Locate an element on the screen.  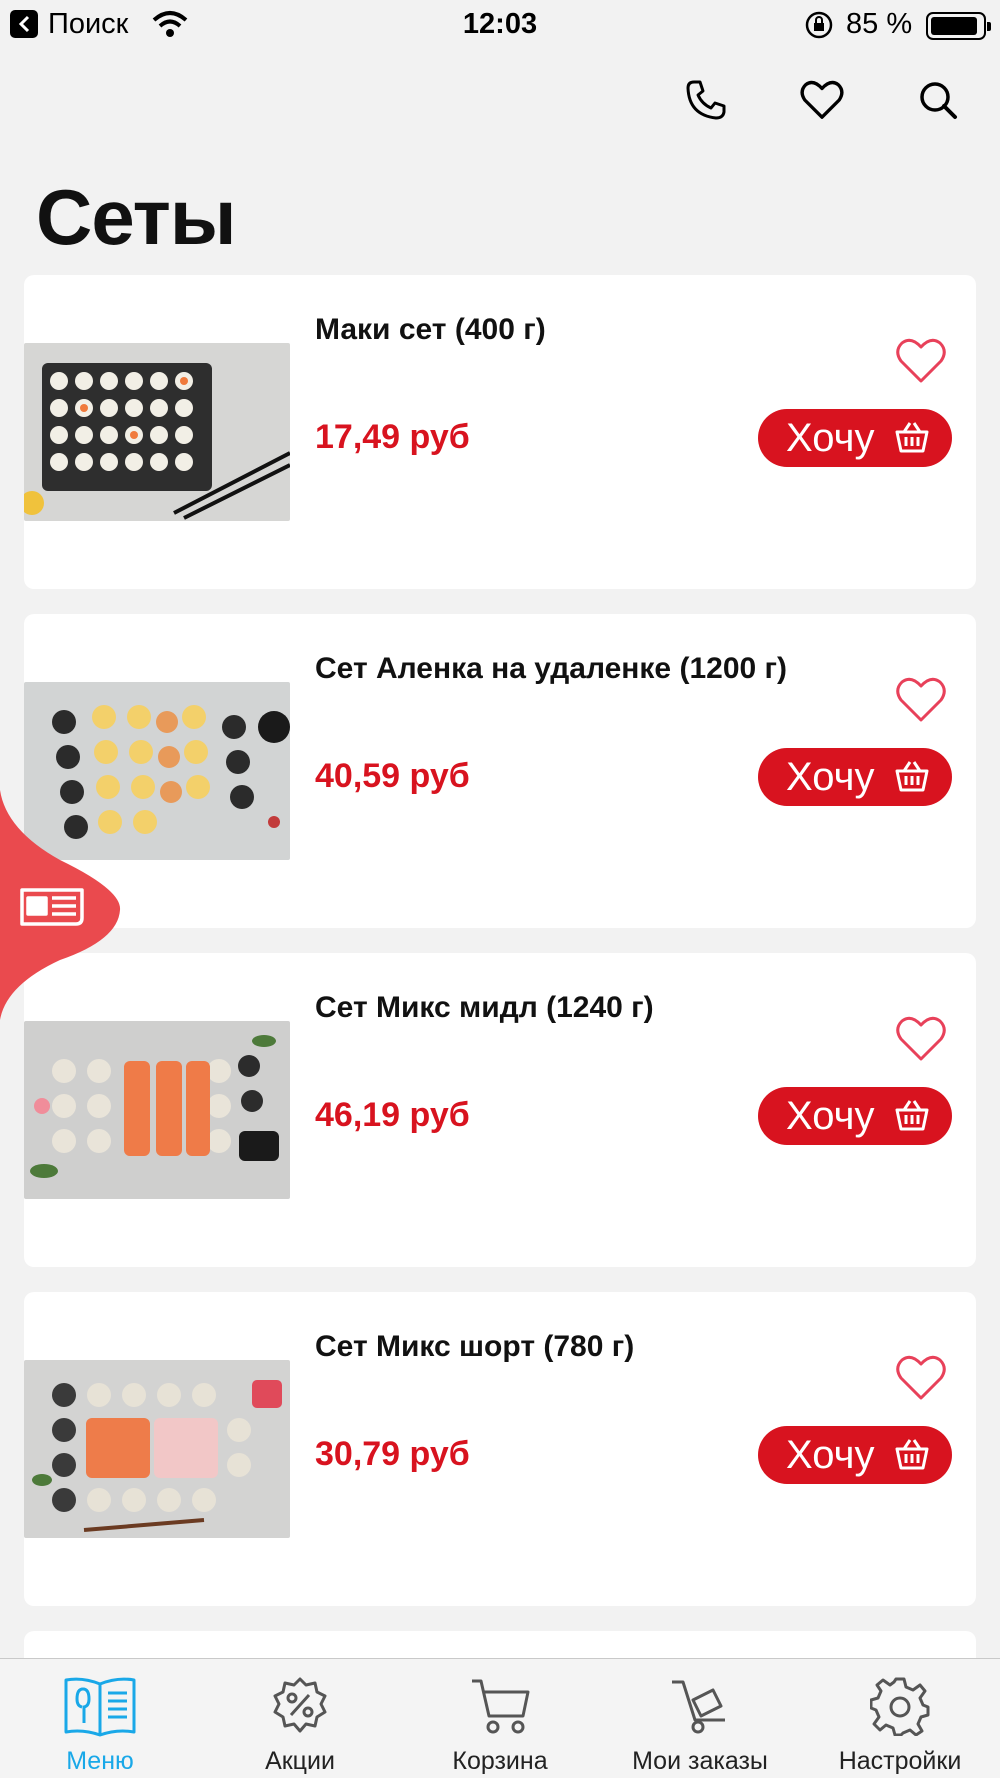
battery-icon is located at coordinates (958, 26).